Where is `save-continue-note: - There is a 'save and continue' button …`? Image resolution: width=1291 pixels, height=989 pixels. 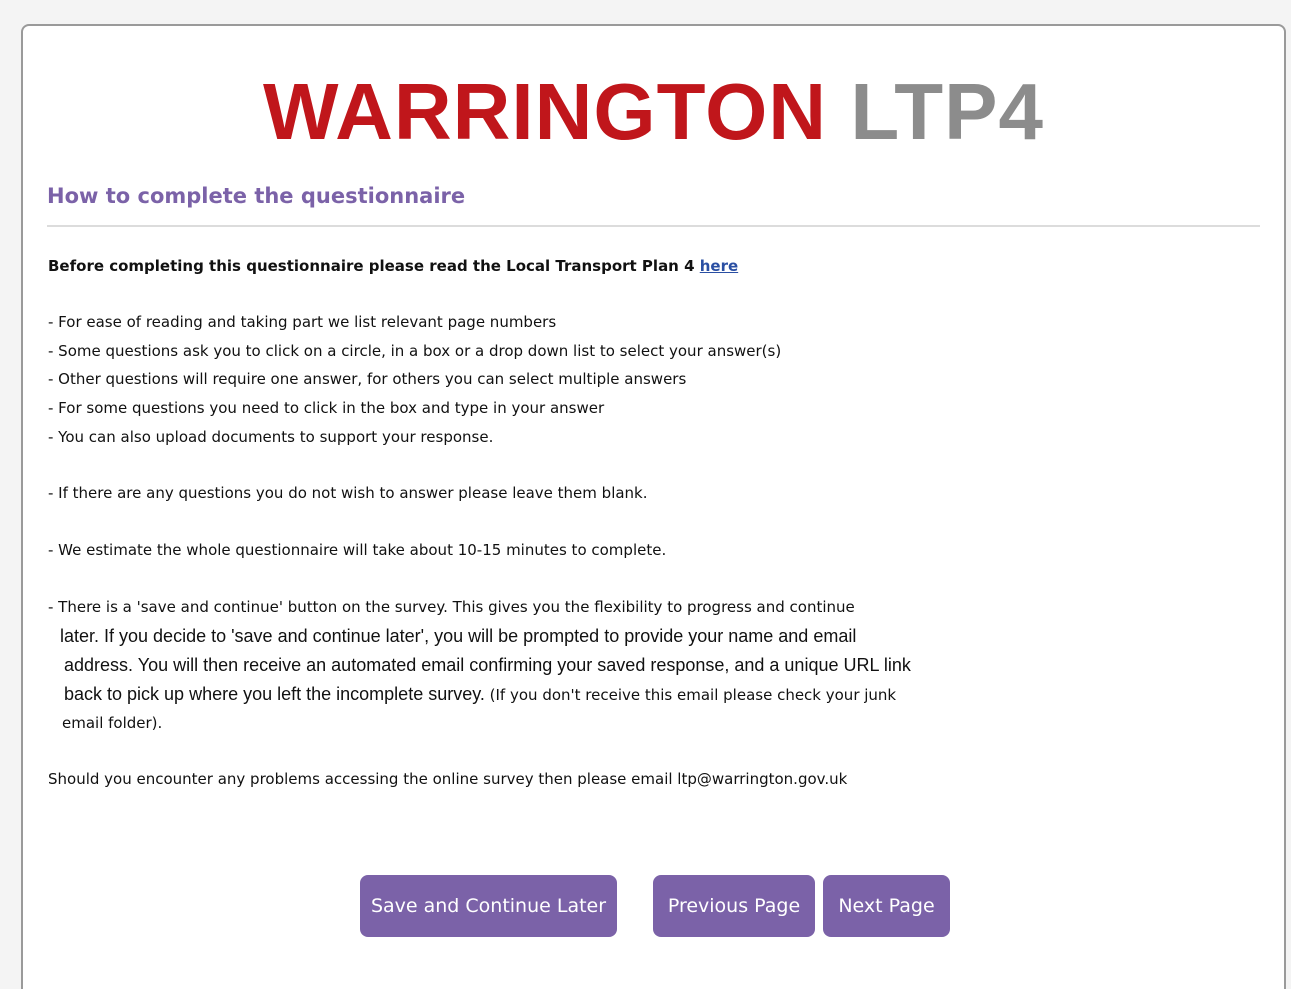
save-continue-note: - There is a 'save and continue' button … is located at coordinates (648, 668).